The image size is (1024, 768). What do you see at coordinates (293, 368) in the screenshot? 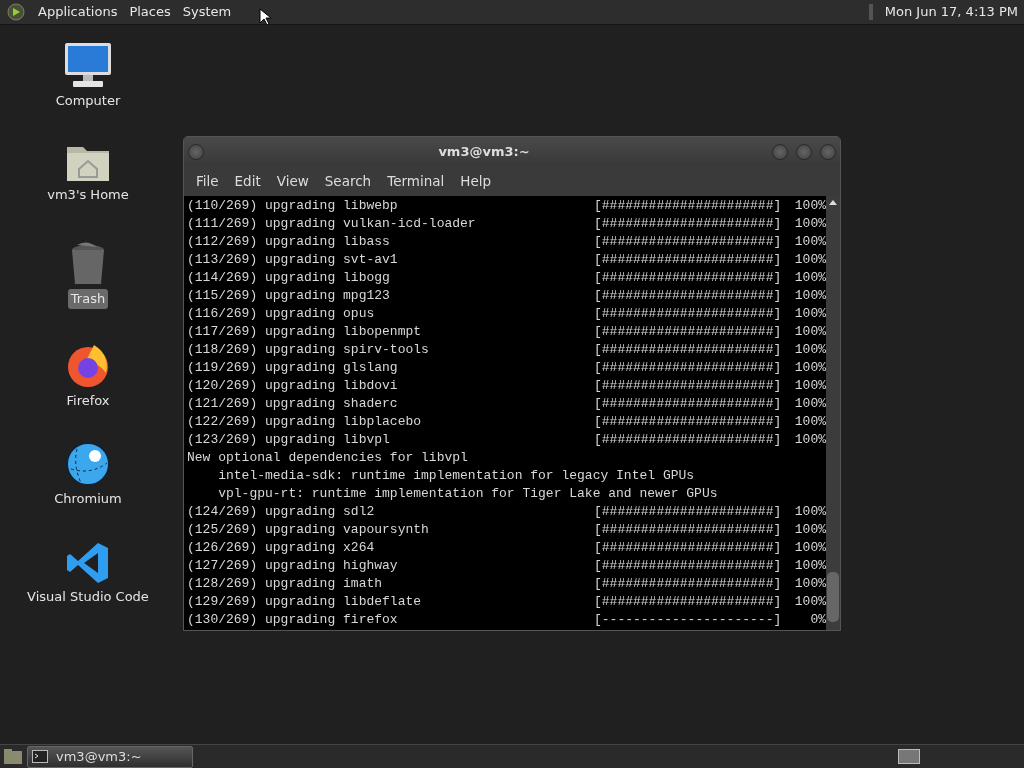
I see `terminal-text: (119/269) upgrading glslang` at bounding box center [293, 368].